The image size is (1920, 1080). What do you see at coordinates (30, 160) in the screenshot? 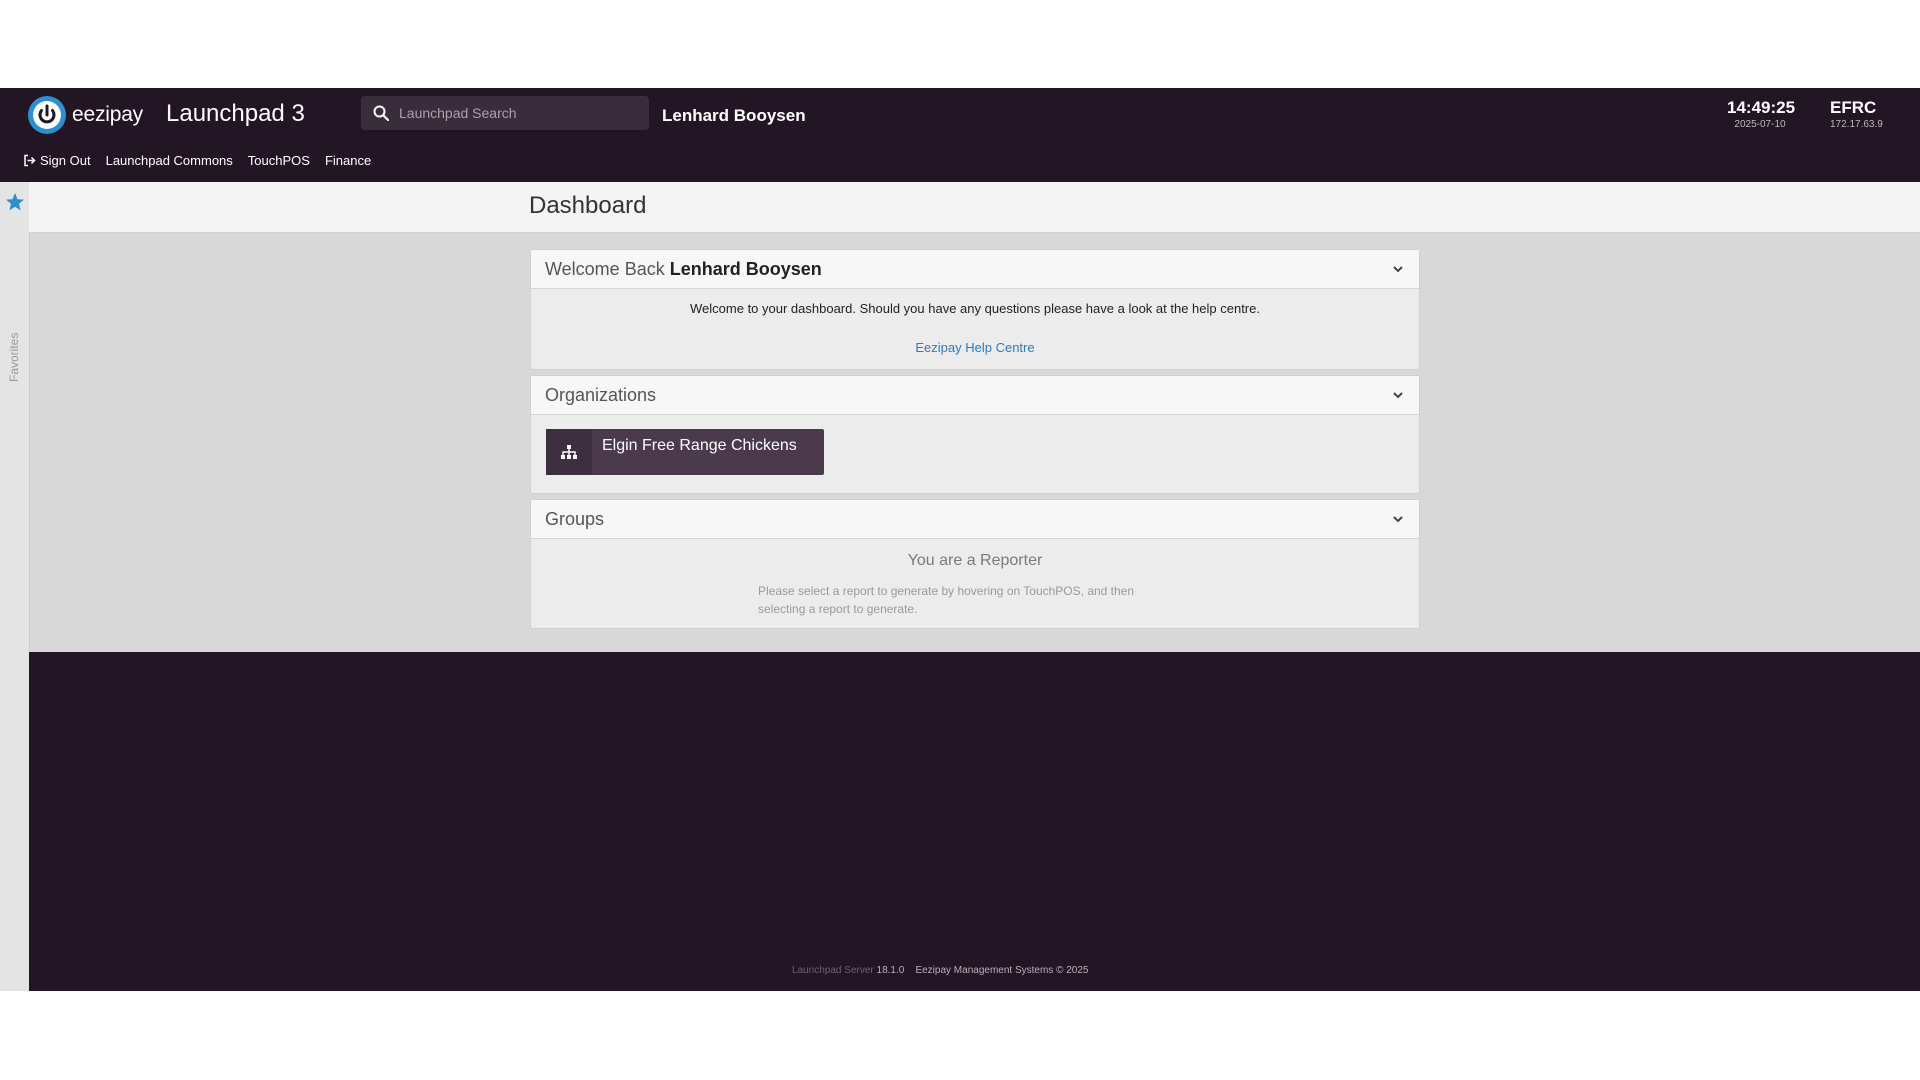
I see `sign-out-icon` at bounding box center [30, 160].